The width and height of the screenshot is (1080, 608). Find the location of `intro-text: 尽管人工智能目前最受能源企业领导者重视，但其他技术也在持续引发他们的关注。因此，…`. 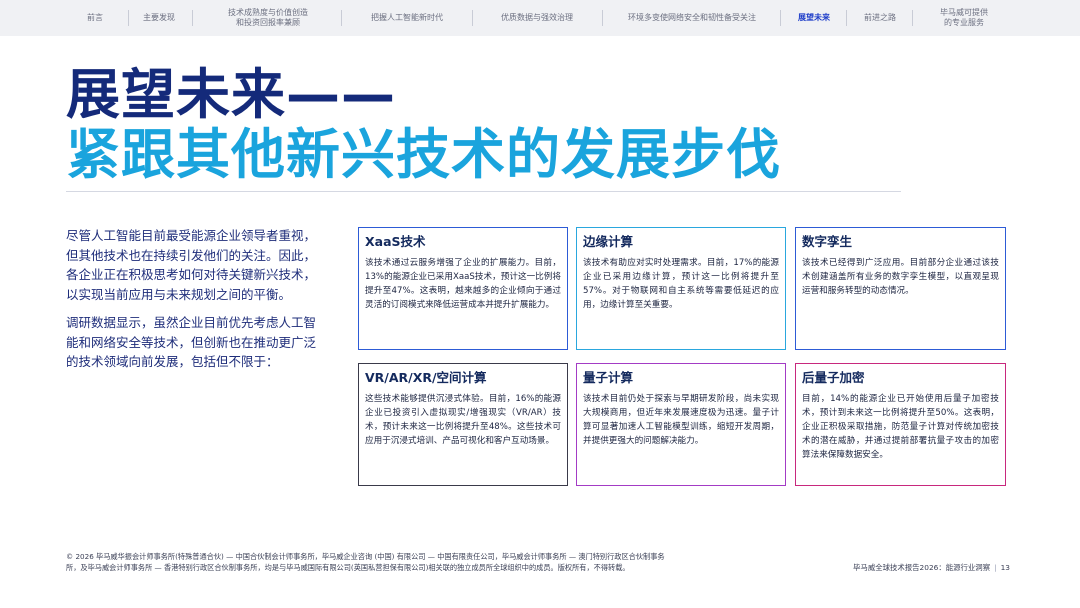

intro-text: 尽管人工智能目前最受能源企业领导者重视，但其他技术也在持续引发他们的关注。因此，… is located at coordinates (194, 303).